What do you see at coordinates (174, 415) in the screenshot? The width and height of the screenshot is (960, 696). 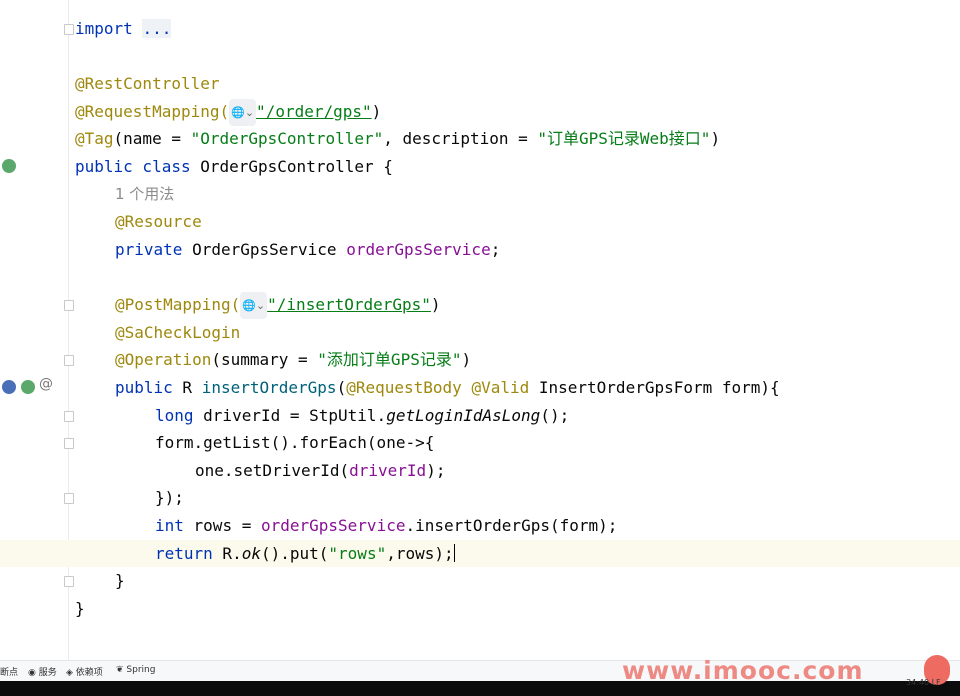 I see `code-token: long` at bounding box center [174, 415].